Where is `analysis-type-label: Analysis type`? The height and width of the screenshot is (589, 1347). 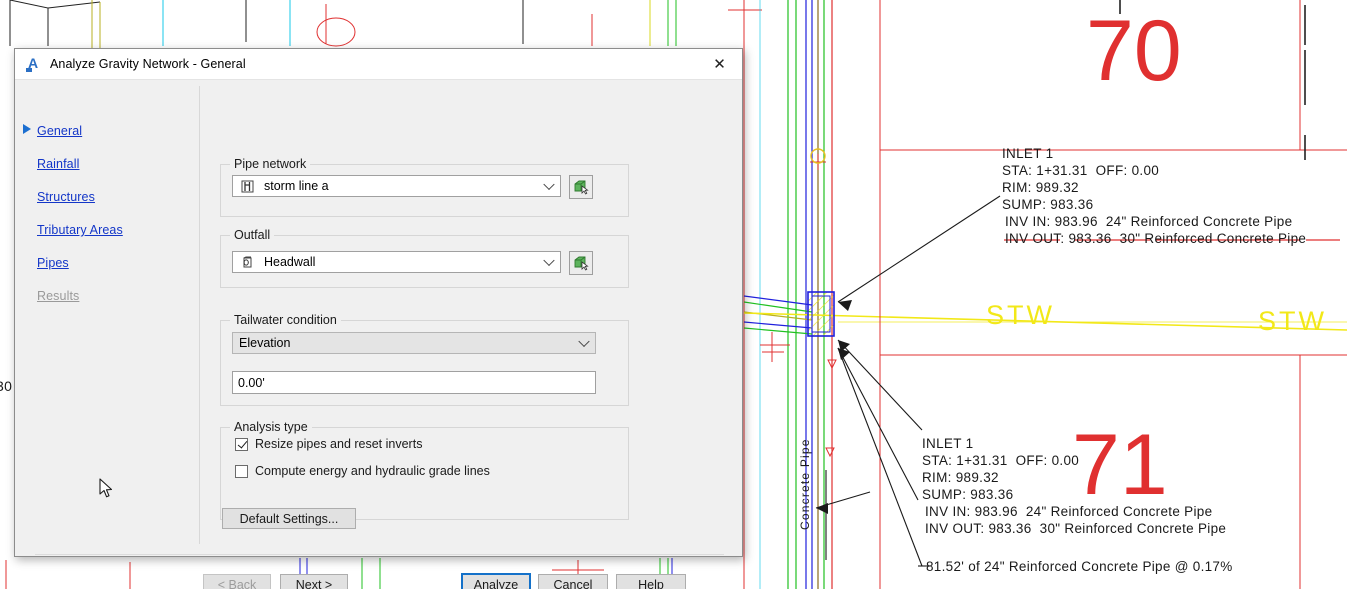 analysis-type-label: Analysis type is located at coordinates (271, 427).